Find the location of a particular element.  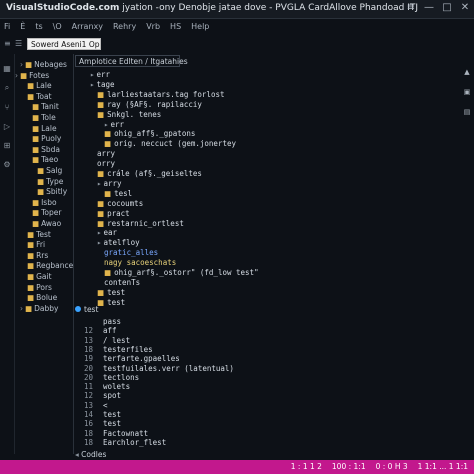

sidebar-item: ■ Toper is located at coordinates (45, 213).